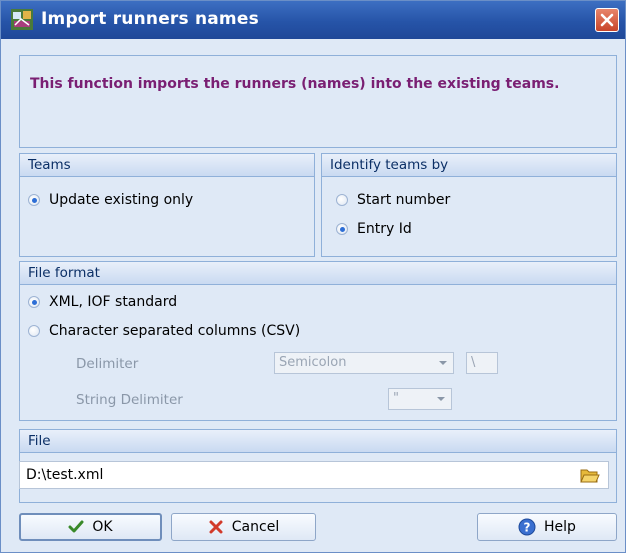 The image size is (626, 553). I want to click on start-number-radio: Start number, so click(393, 200).